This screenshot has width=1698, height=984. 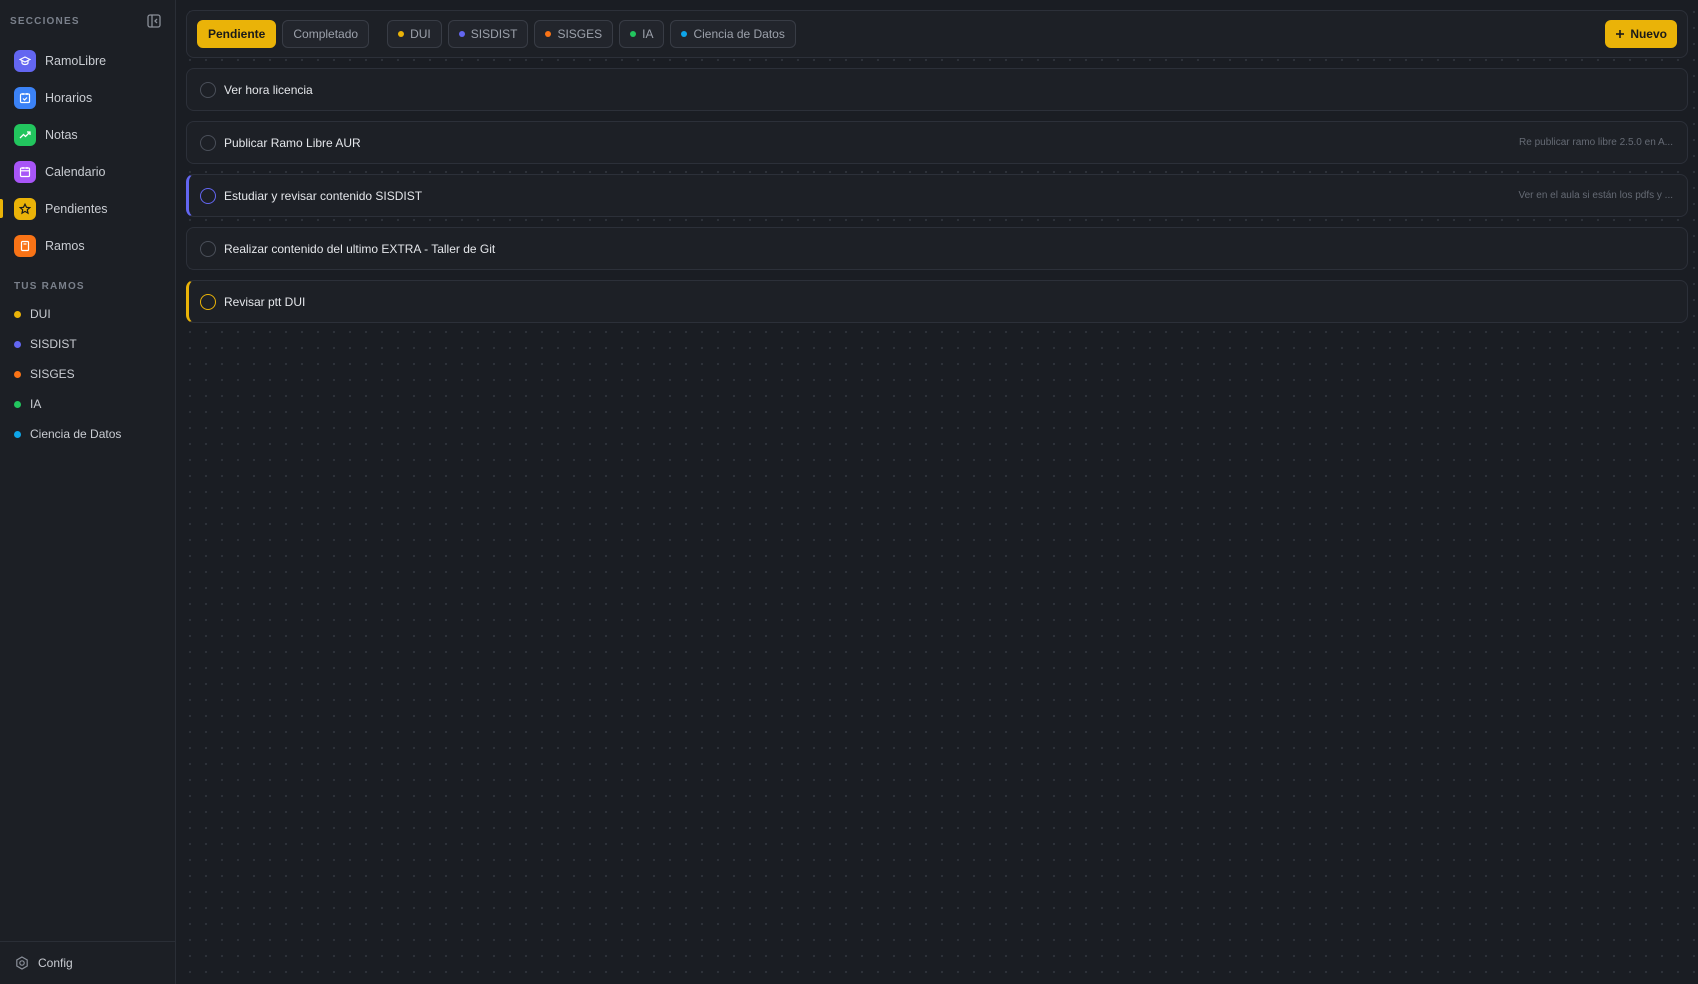 What do you see at coordinates (292, 142) in the screenshot?
I see `task-title: Publicar Ramo Libre AUR` at bounding box center [292, 142].